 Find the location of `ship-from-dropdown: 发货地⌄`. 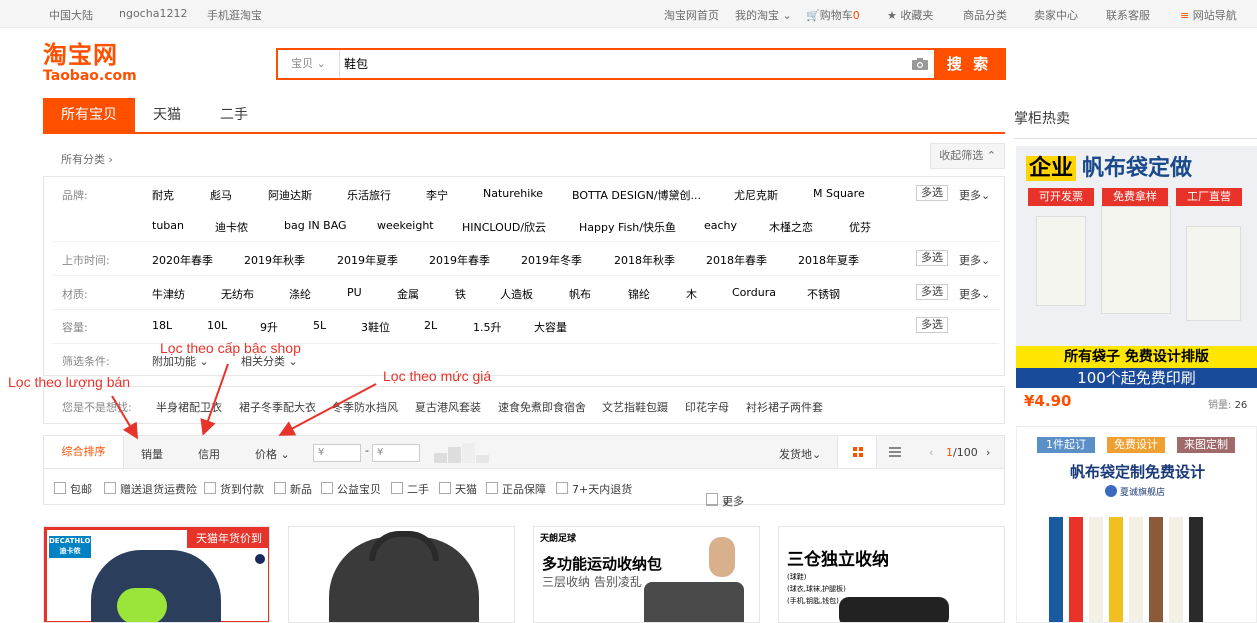

ship-from-dropdown: 发货地⌄ is located at coordinates (800, 454).